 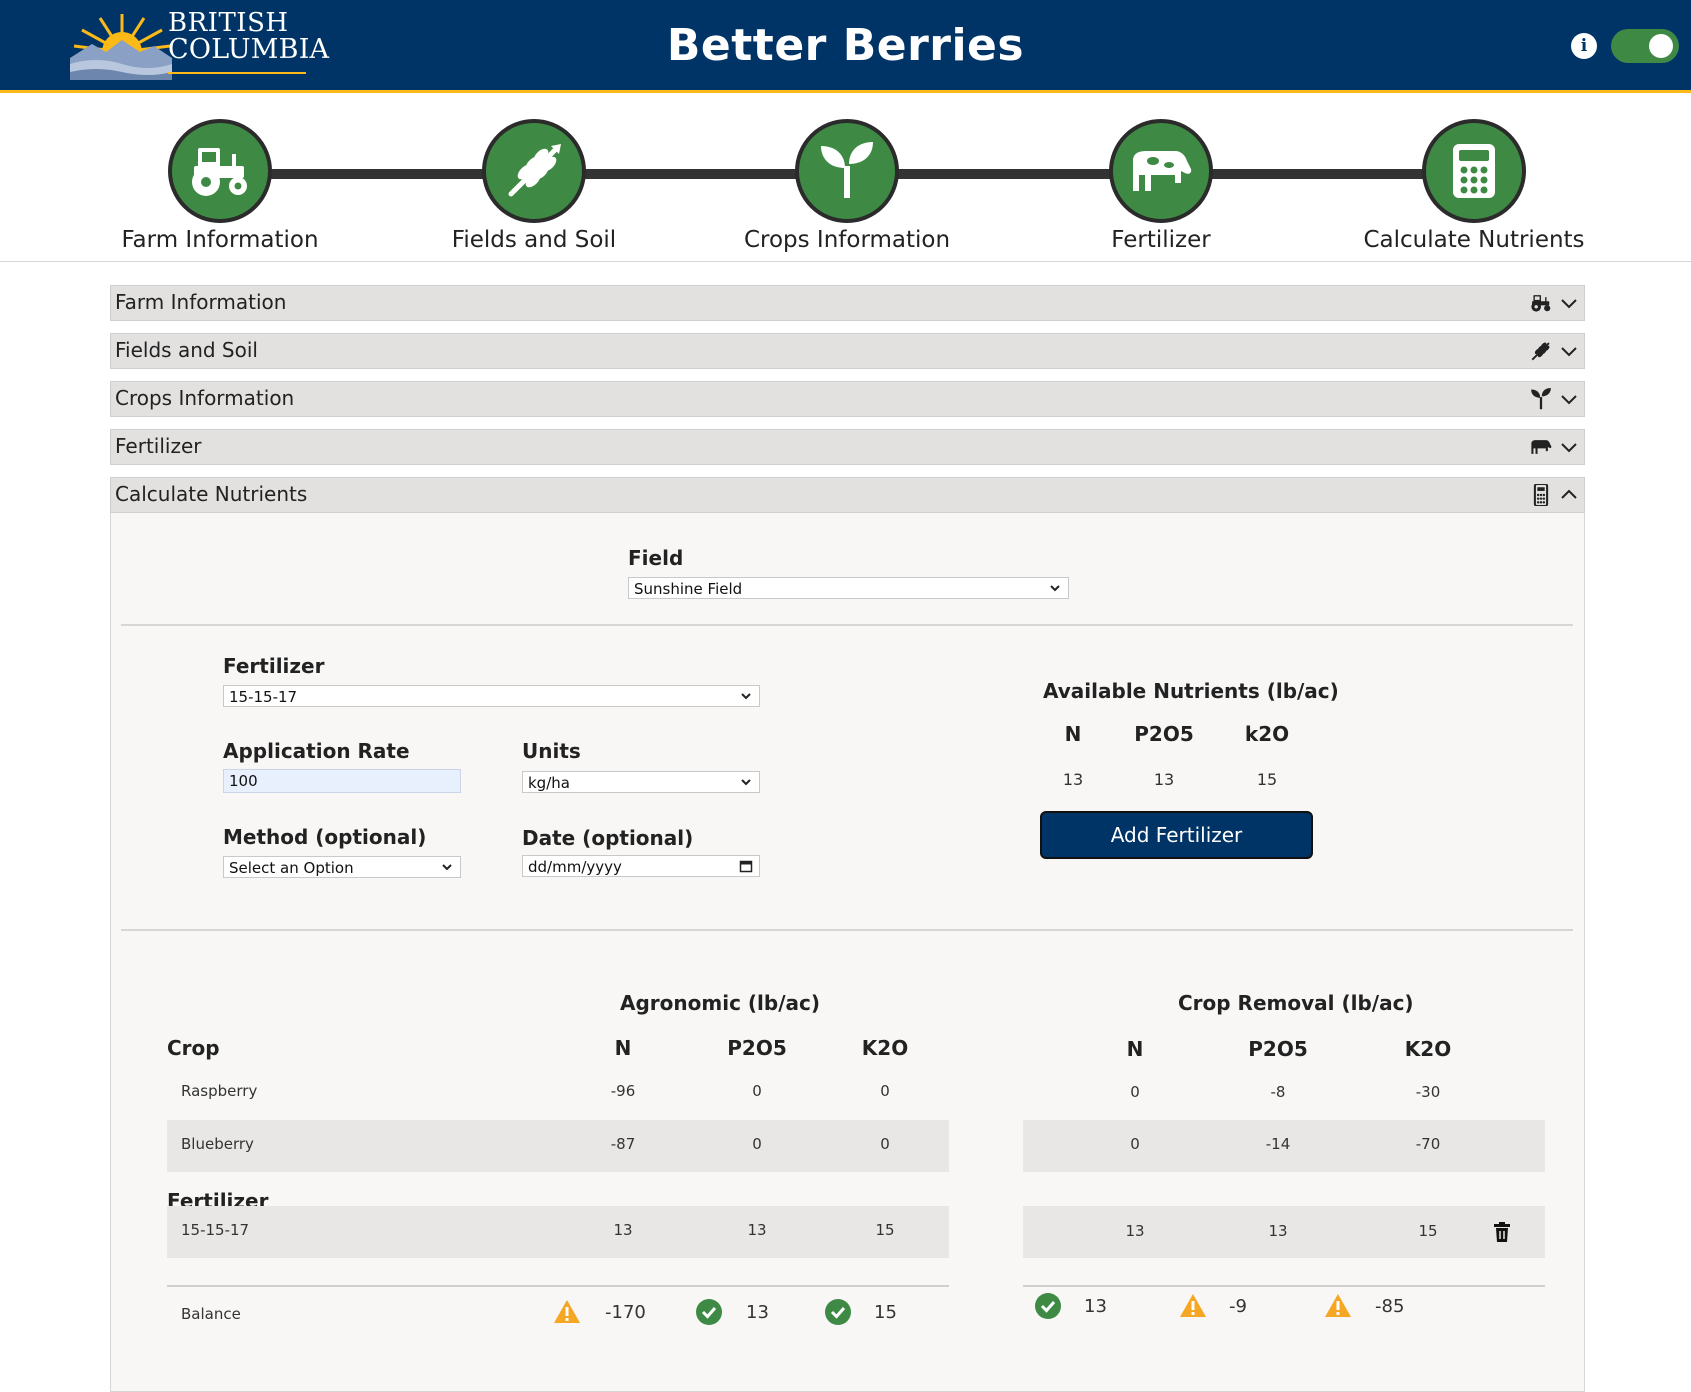 What do you see at coordinates (1428, 1049) in the screenshot?
I see `removal-k2o-header: K2O` at bounding box center [1428, 1049].